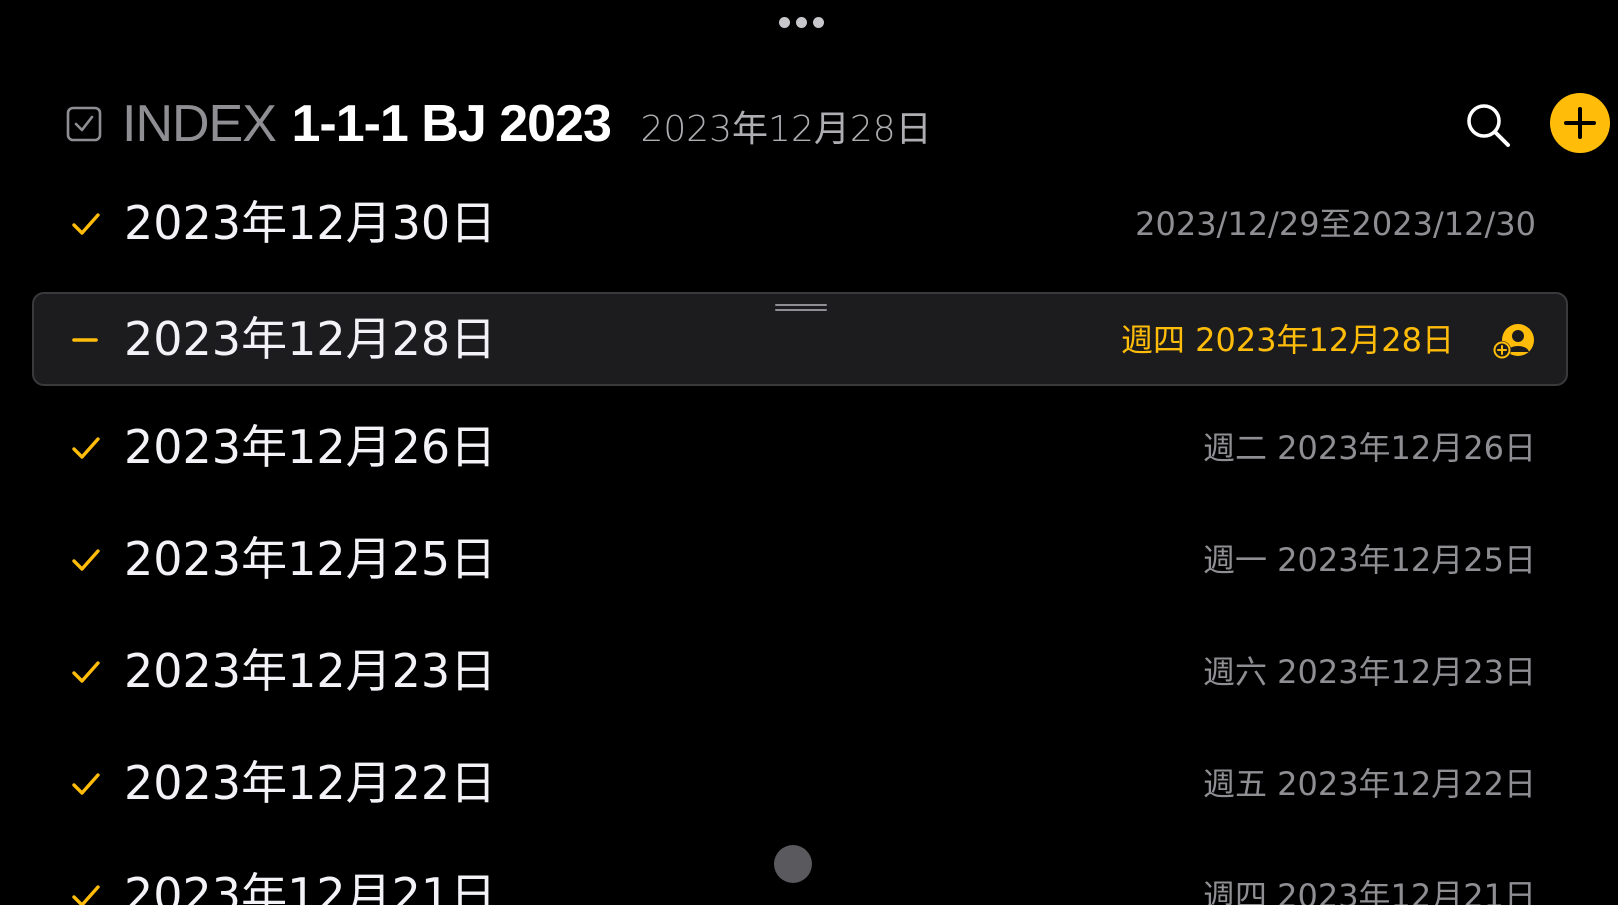 The width and height of the screenshot is (1618, 905). I want to click on item-title: 2023年12月25日, so click(310, 559).